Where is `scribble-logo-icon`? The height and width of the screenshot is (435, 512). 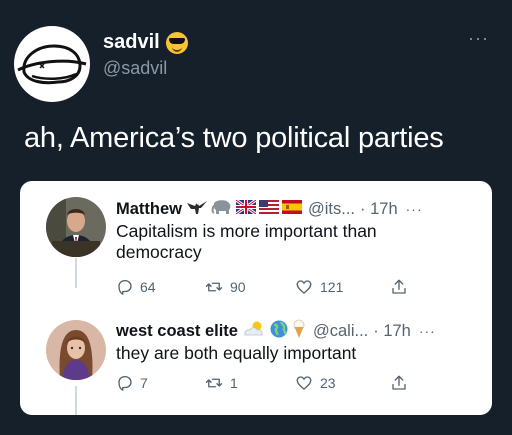
scribble-logo-icon is located at coordinates (52, 64).